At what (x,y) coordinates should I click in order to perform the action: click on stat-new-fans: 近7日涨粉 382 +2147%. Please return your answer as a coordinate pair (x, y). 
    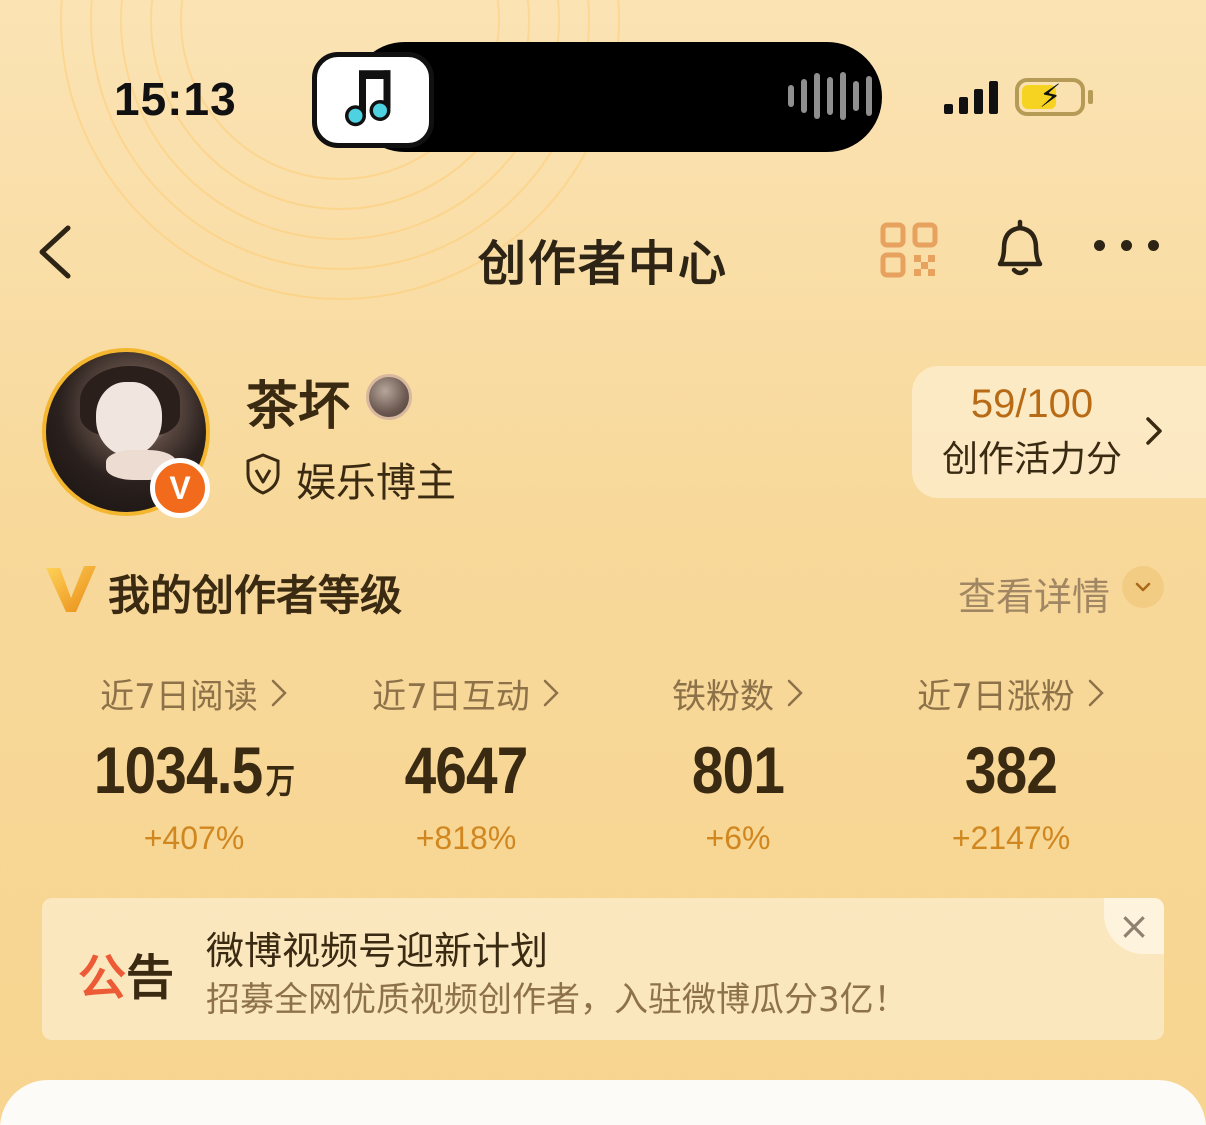
    Looking at the image, I should click on (1011, 762).